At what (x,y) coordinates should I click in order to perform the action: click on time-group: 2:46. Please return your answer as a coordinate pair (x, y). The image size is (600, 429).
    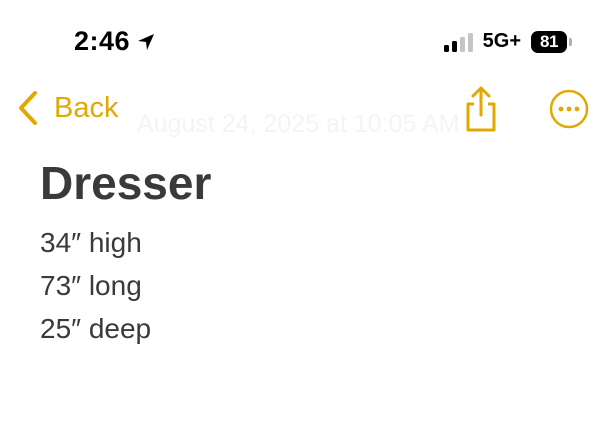
    Looking at the image, I should click on (115, 41).